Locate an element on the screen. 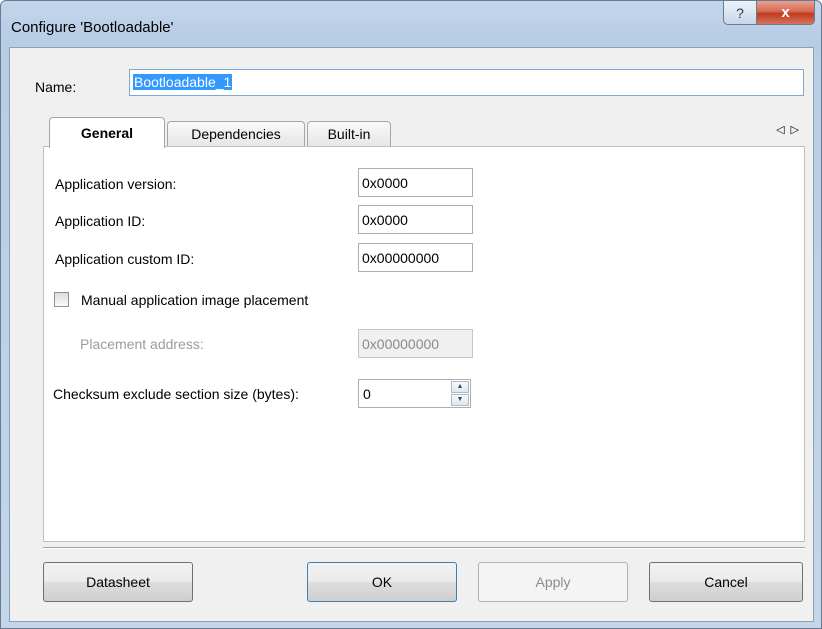 The height and width of the screenshot is (629, 822). help-button: ? is located at coordinates (740, 13).